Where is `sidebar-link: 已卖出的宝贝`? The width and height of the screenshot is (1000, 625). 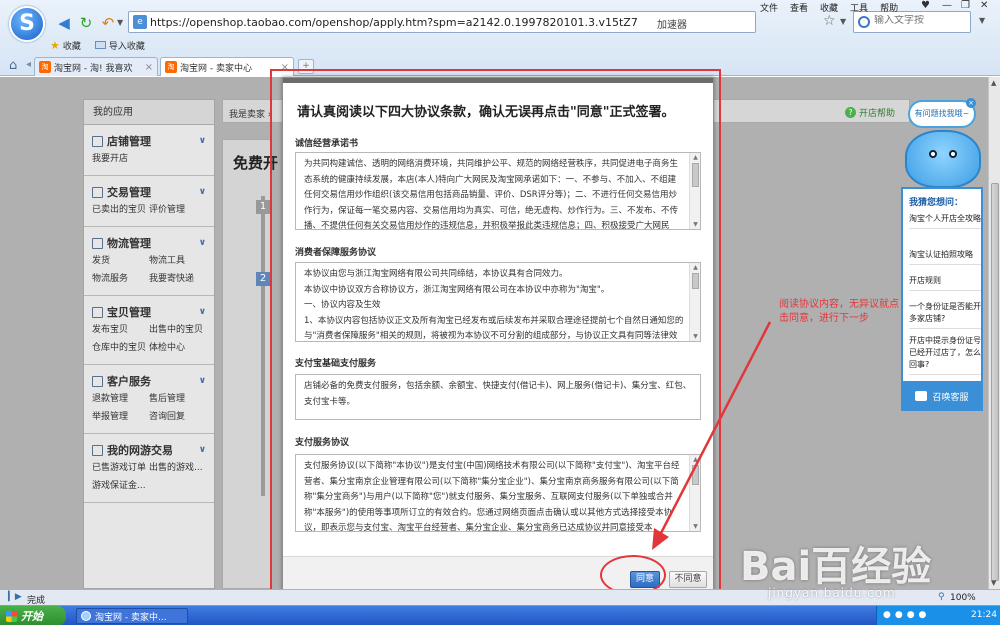
sidebar-link: 已卖出的宝贝 is located at coordinates (120, 210).